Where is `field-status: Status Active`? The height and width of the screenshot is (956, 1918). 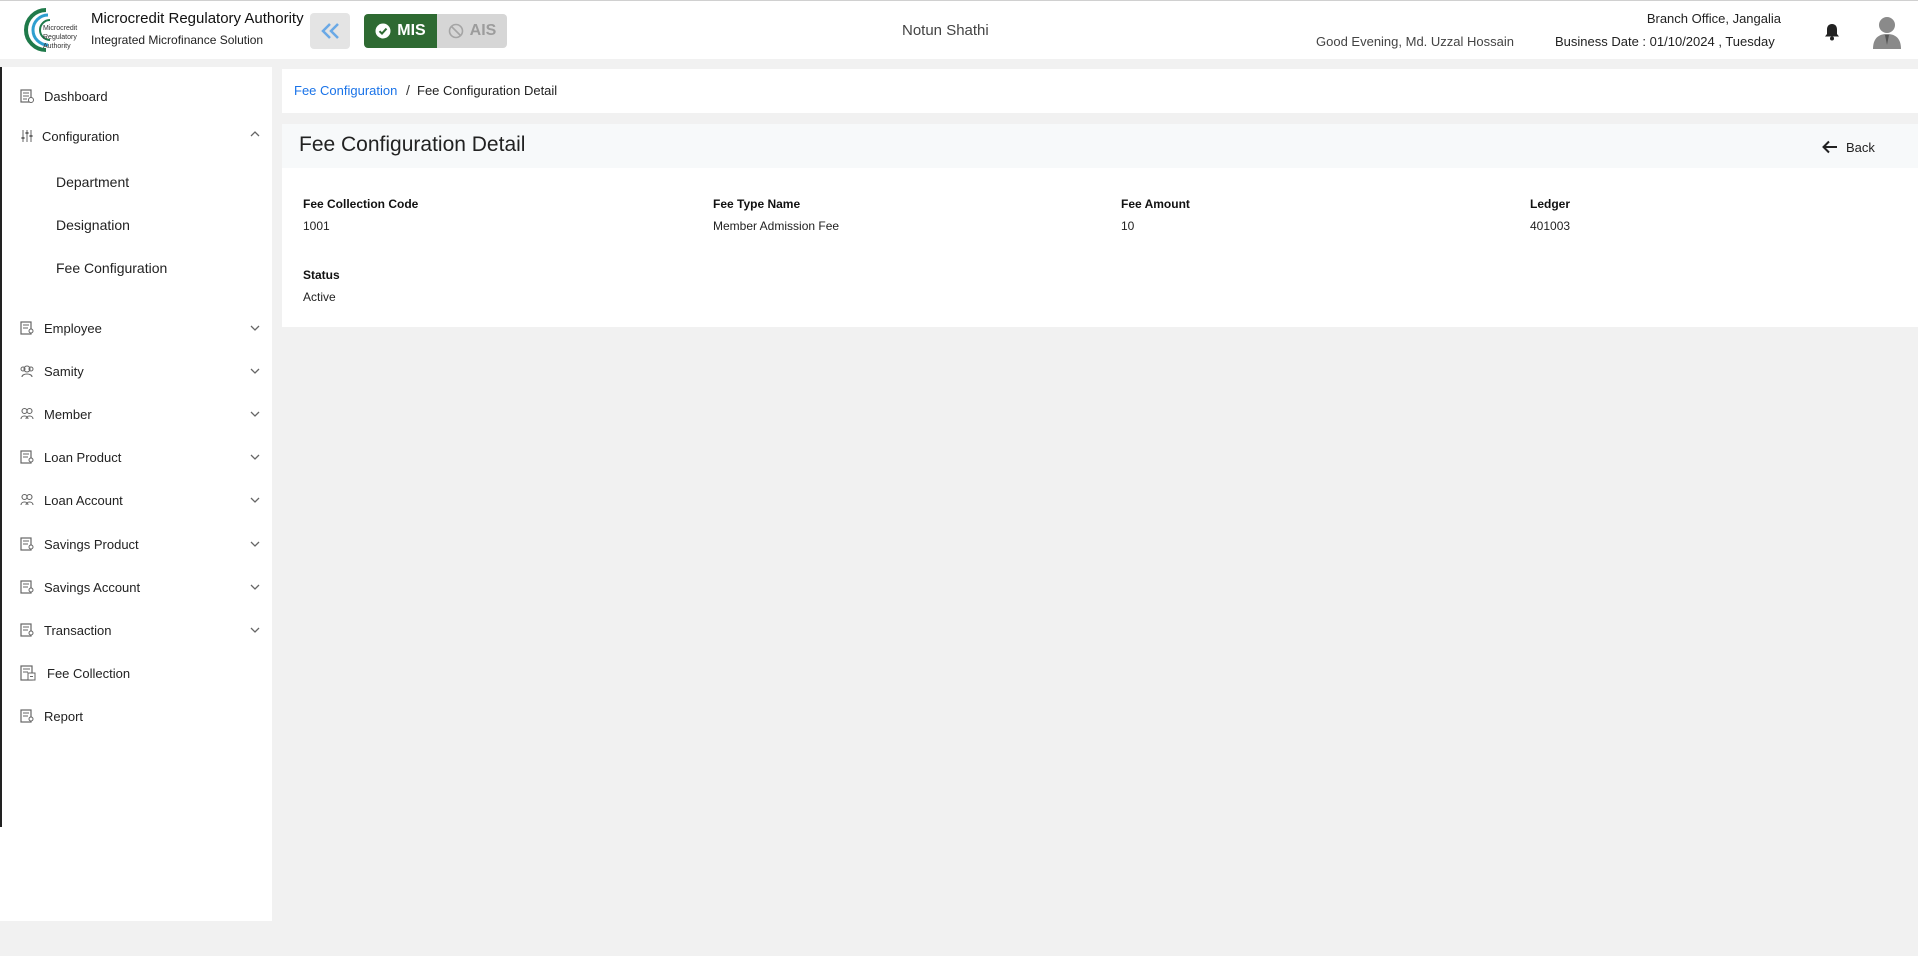 field-status: Status Active is located at coordinates (321, 286).